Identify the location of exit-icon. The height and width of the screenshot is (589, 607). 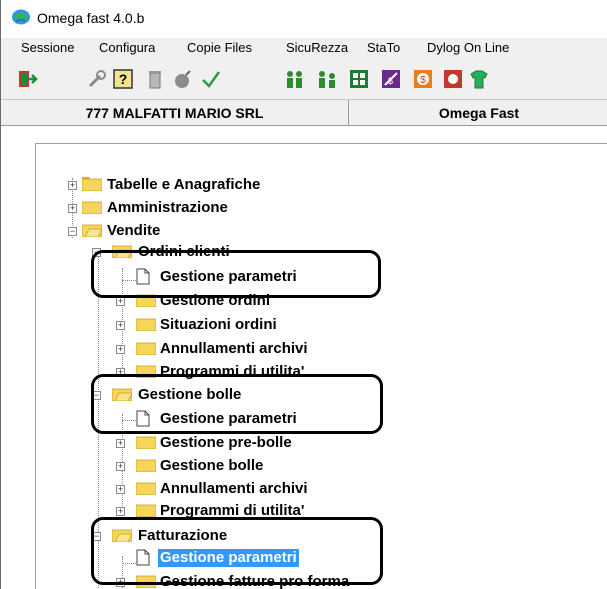
(27, 79).